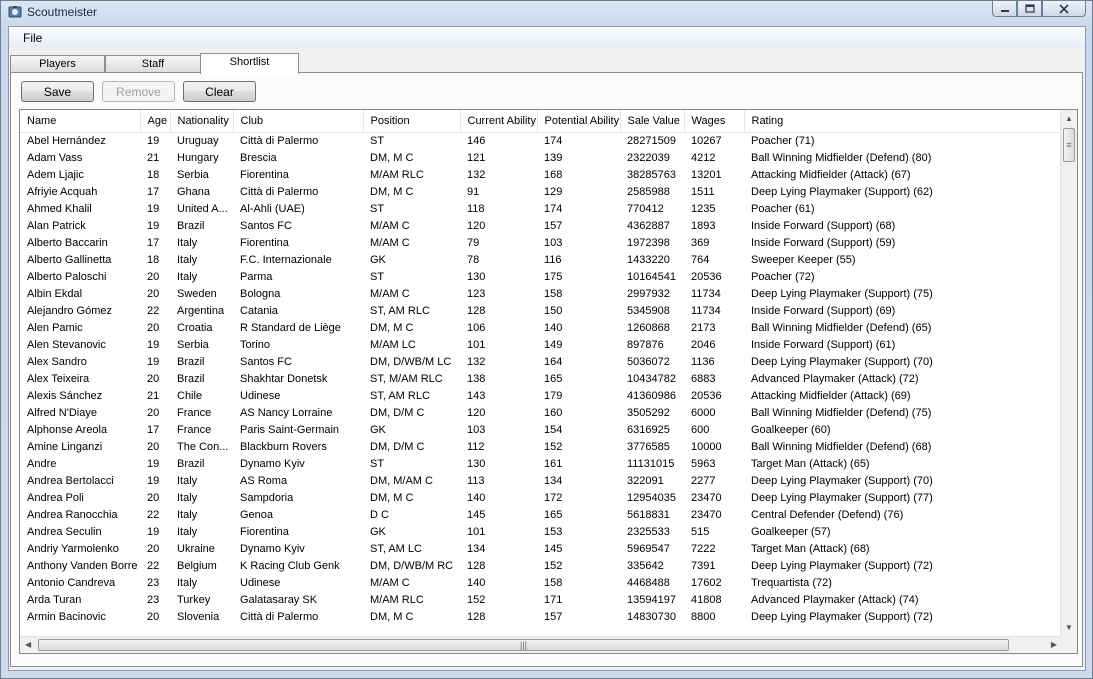  What do you see at coordinates (841, 327) in the screenshot?
I see `table-cell: Ball Winning Midfielder (Defend) (65)` at bounding box center [841, 327].